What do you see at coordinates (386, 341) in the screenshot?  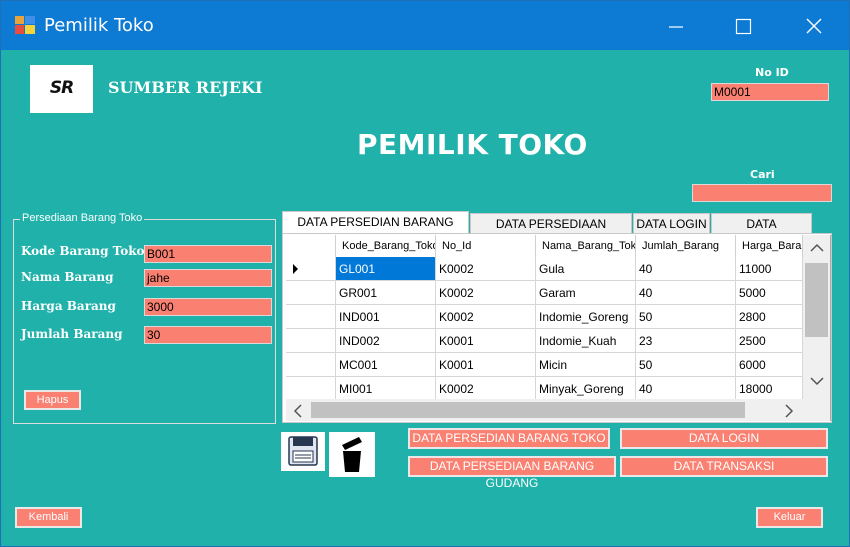 I see `table-cell: IND002` at bounding box center [386, 341].